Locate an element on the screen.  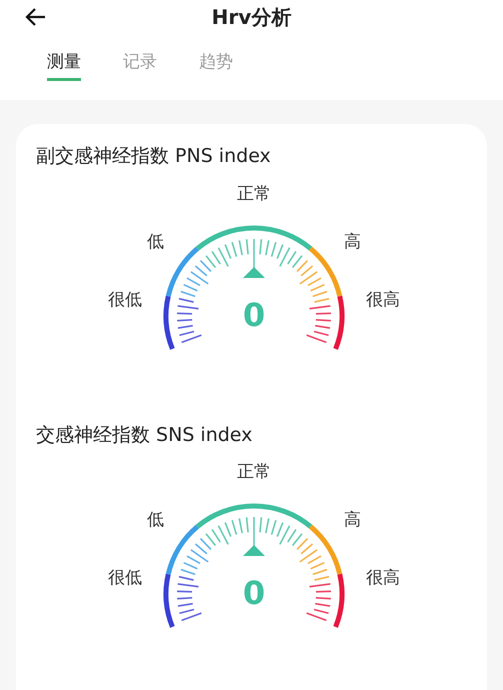
tab: 记录 is located at coordinates (140, 60).